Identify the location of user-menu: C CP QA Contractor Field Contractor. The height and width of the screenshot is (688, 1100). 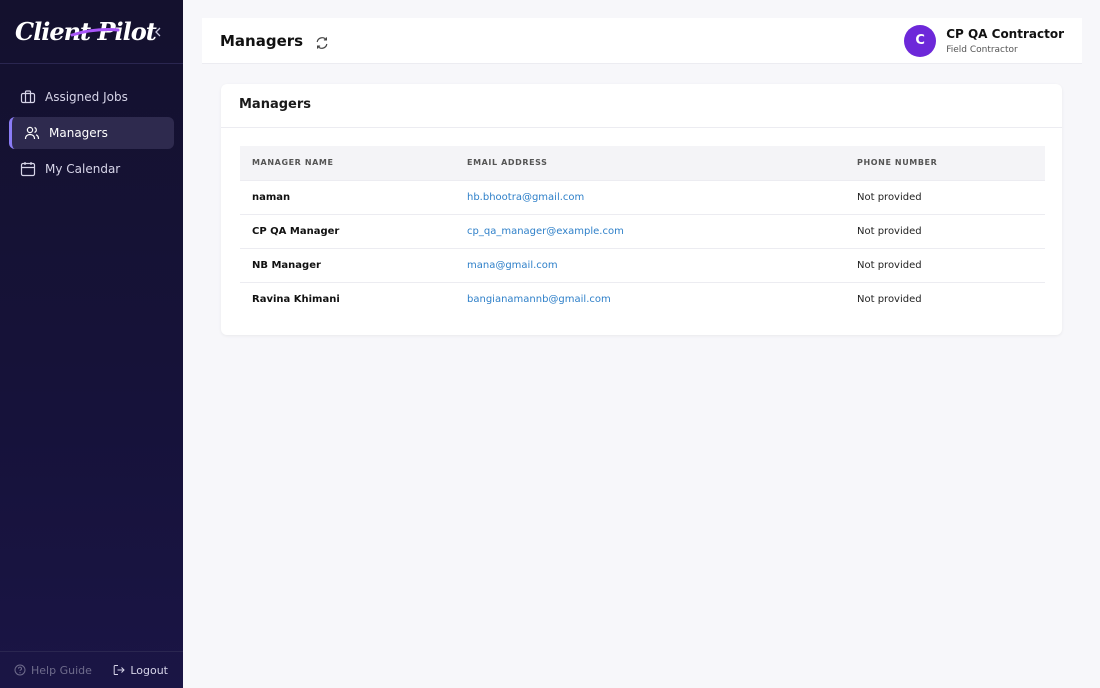
(984, 40).